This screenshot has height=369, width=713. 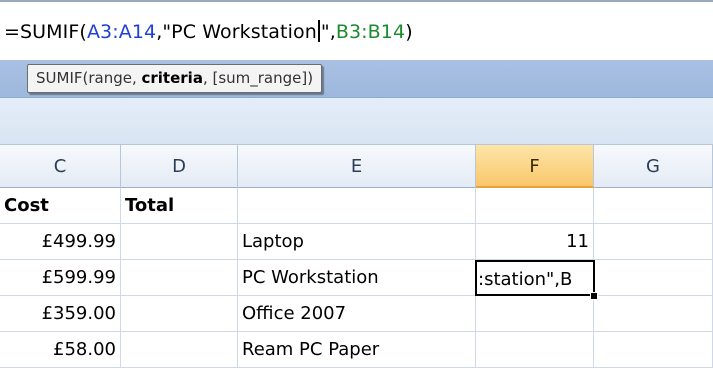 What do you see at coordinates (535, 166) in the screenshot?
I see `column-header-f: F` at bounding box center [535, 166].